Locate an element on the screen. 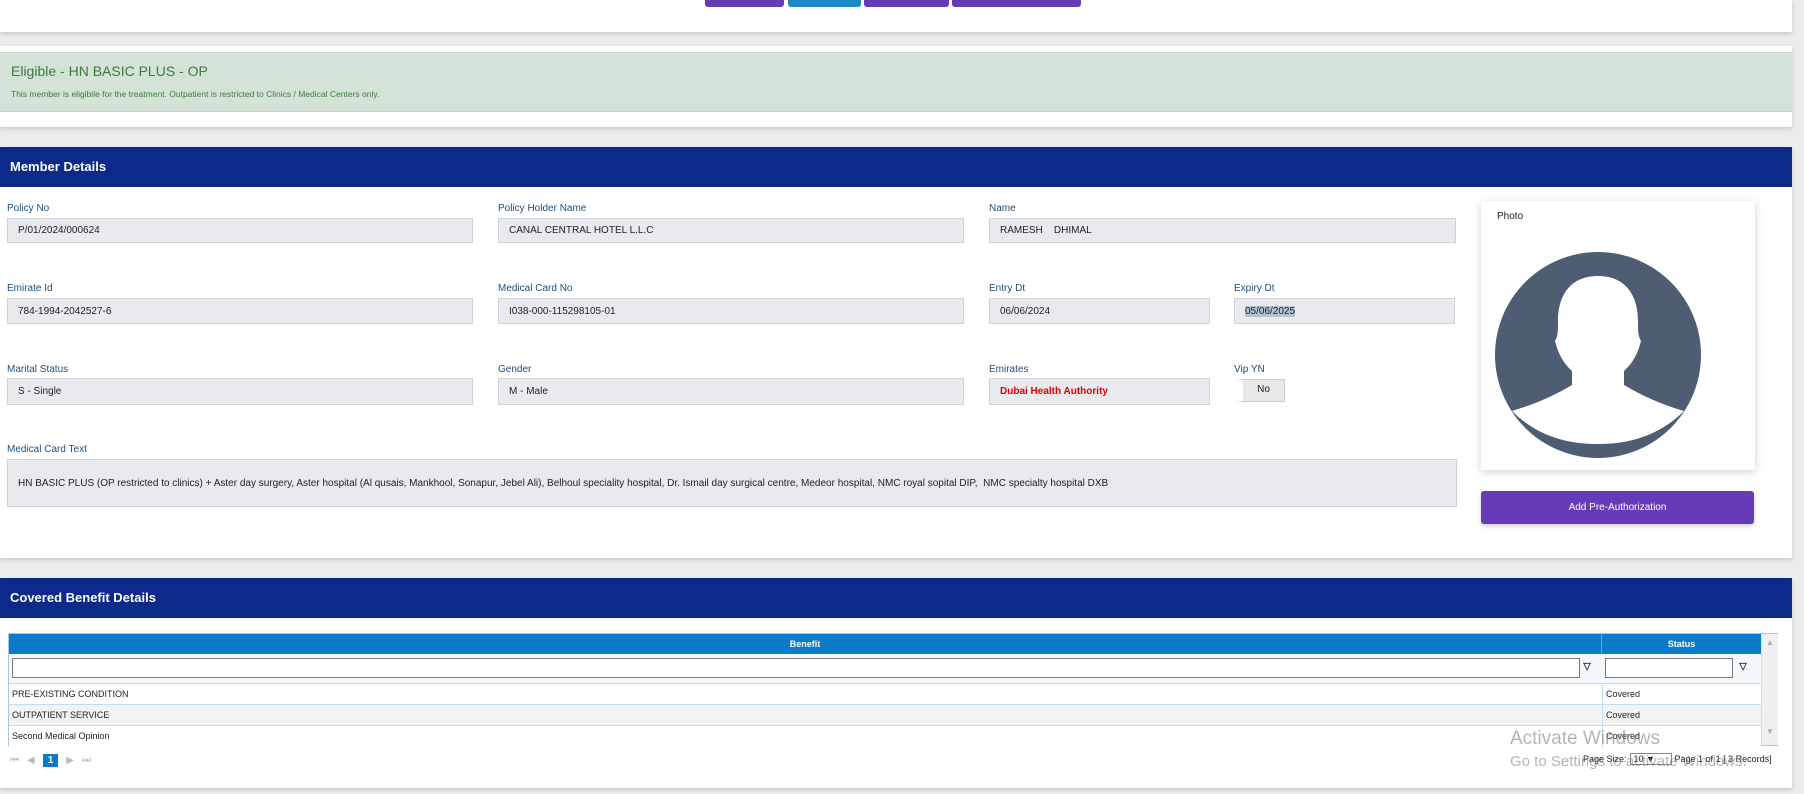 This screenshot has height=794, width=1804. benefit-filter-input is located at coordinates (796, 668).